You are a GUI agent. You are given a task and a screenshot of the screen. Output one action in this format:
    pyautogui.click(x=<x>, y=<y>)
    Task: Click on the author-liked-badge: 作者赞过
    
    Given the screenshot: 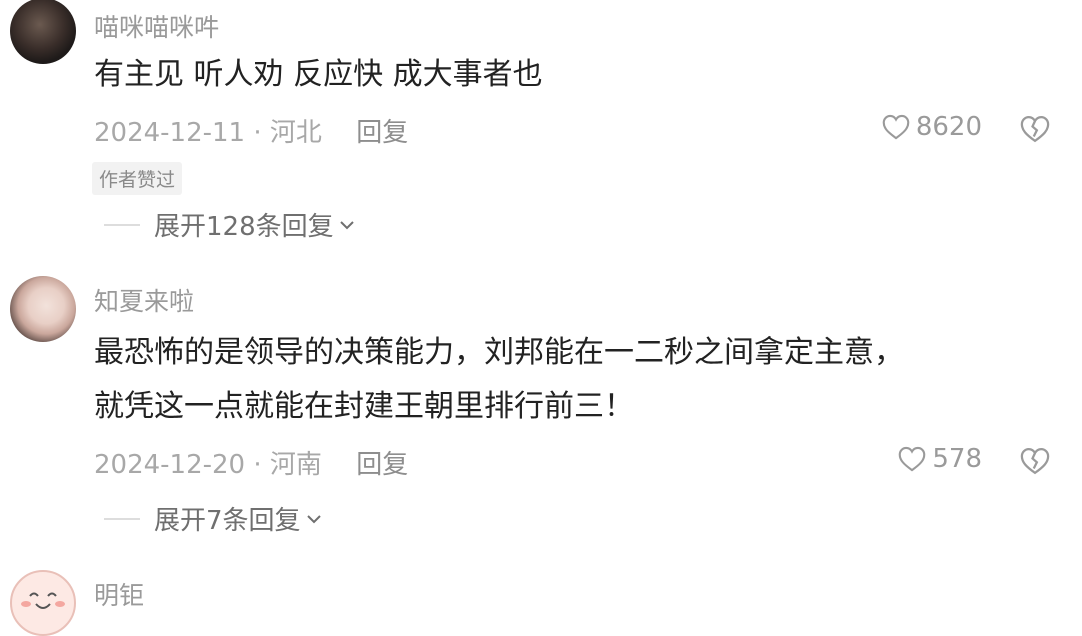 What is the action you would take?
    pyautogui.click(x=137, y=178)
    